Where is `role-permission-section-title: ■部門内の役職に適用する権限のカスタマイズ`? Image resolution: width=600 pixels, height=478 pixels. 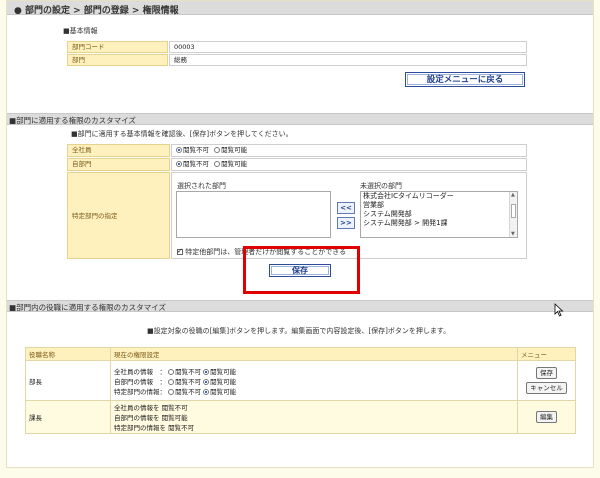 role-permission-section-title: ■部門内の役職に適用する権限のカスタマイズ is located at coordinates (87, 307).